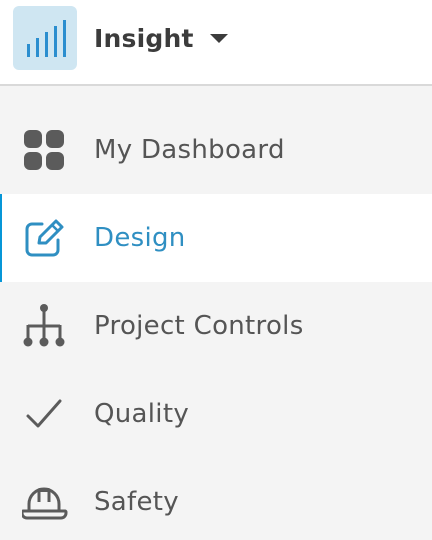  Describe the element at coordinates (45, 326) in the screenshot. I see `hierarchy-icon` at that location.